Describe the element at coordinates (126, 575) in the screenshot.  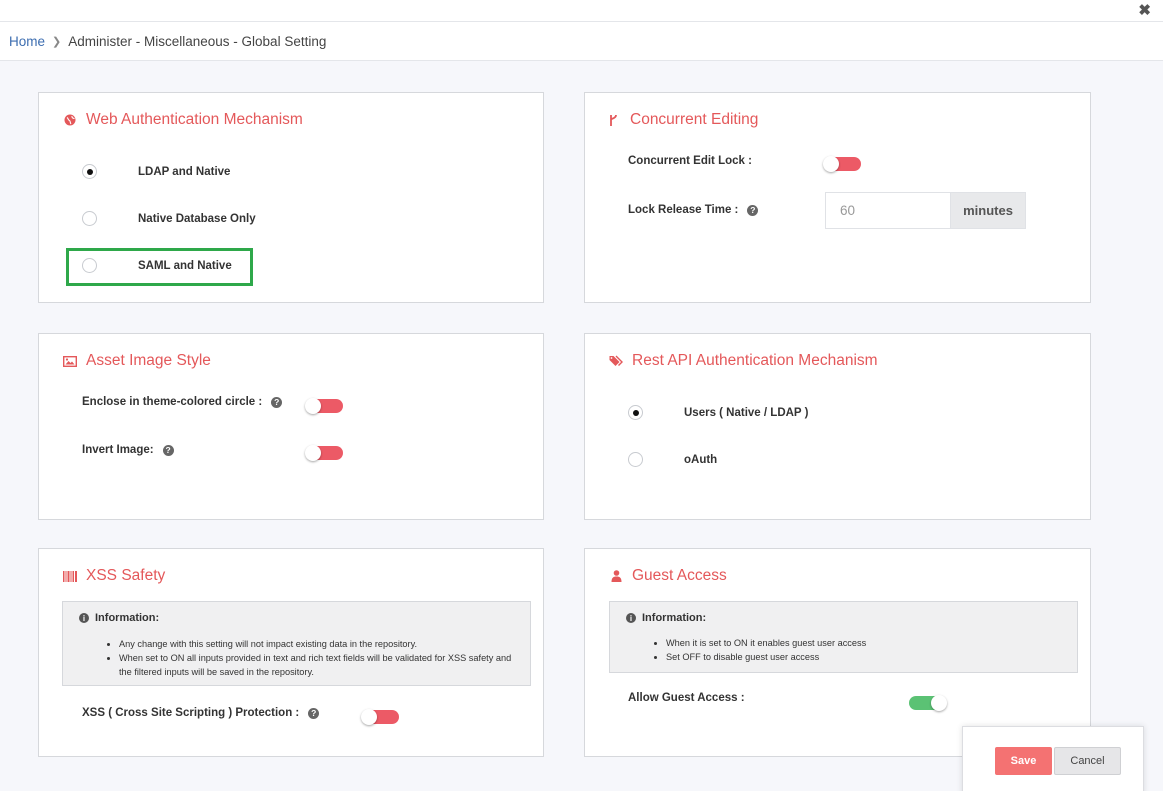
I see `xss-safety-title-text: XSS Safety` at that location.